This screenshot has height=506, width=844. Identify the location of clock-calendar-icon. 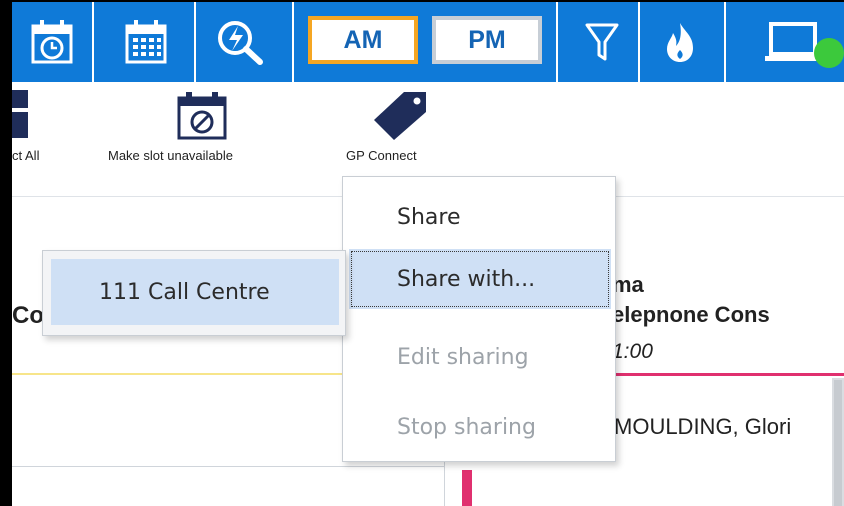
(52, 42).